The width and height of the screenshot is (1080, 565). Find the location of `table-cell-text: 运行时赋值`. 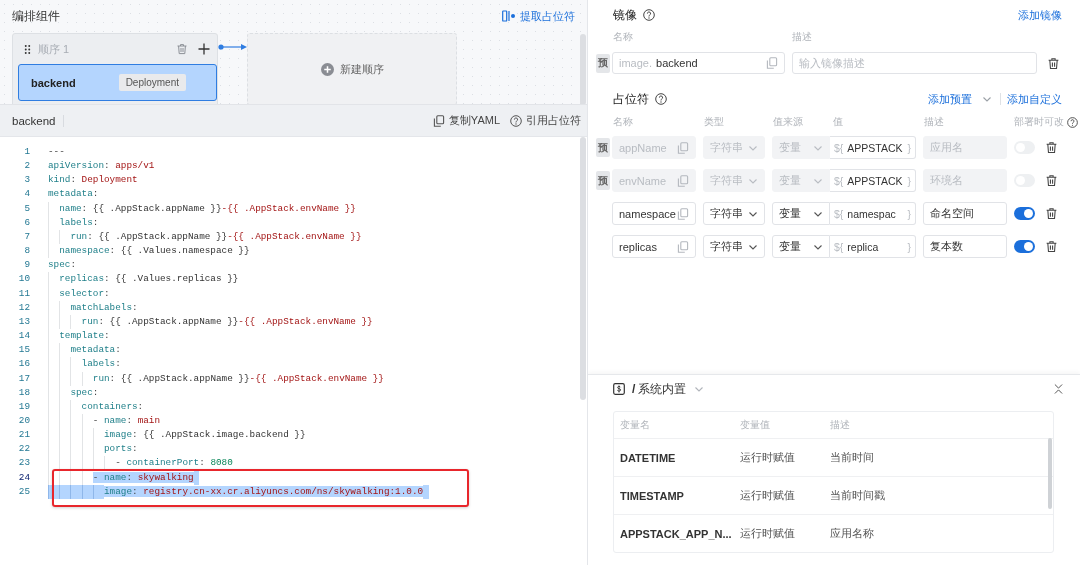

table-cell-text: 运行时赋值 is located at coordinates (768, 533).